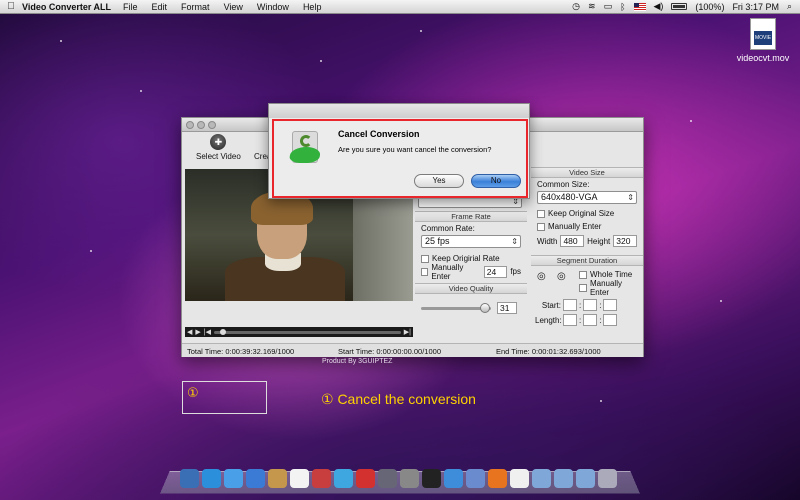  What do you see at coordinates (425, 271) in the screenshot?
I see `manual-rate-checkbox` at bounding box center [425, 271].